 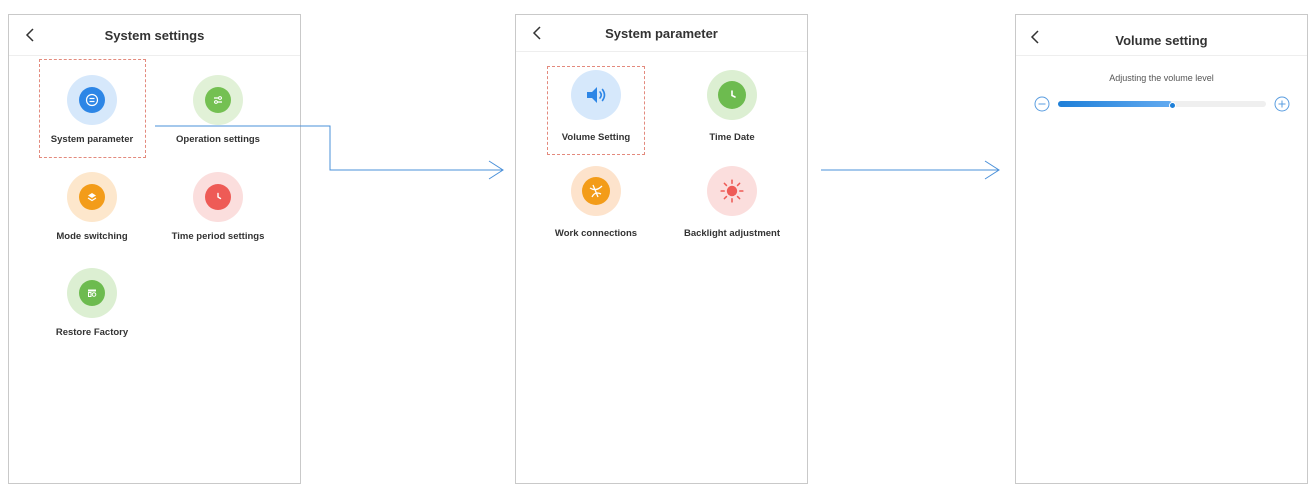 I want to click on tile-label: Time period settings, so click(x=218, y=236).